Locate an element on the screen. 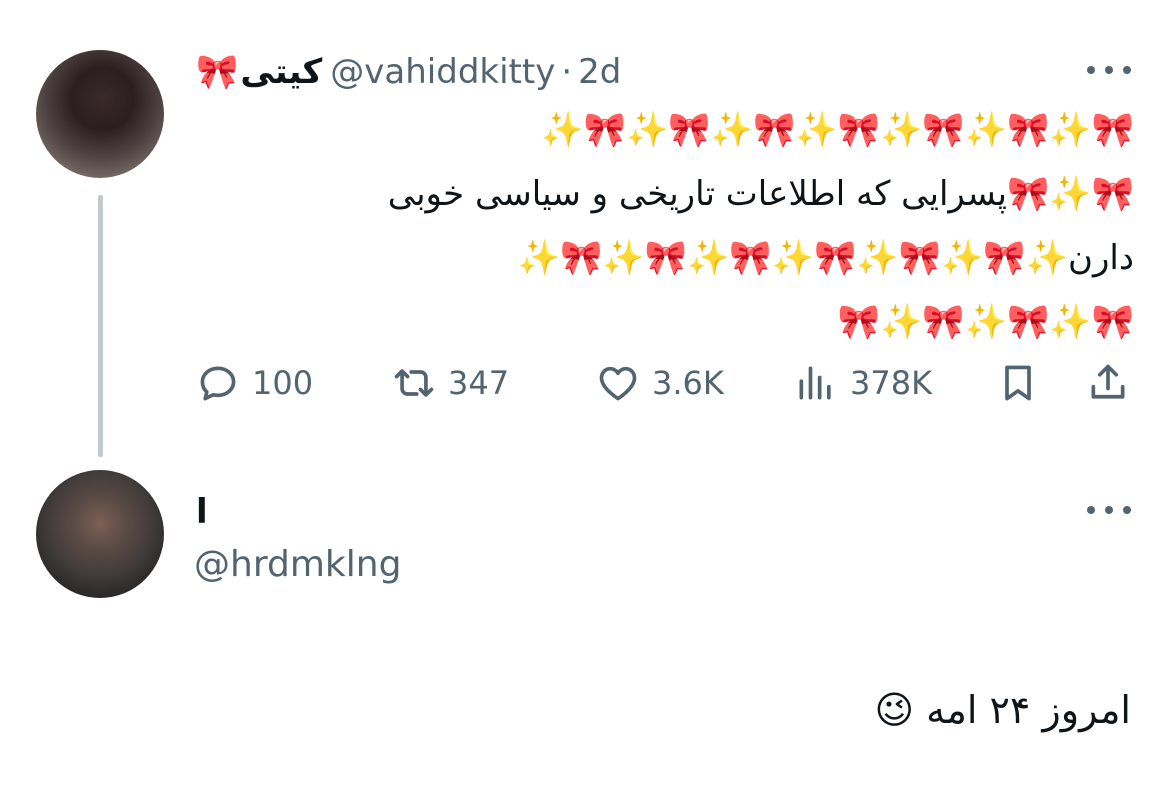 The image size is (1169, 801). retweet-count: 347 is located at coordinates (479, 383).